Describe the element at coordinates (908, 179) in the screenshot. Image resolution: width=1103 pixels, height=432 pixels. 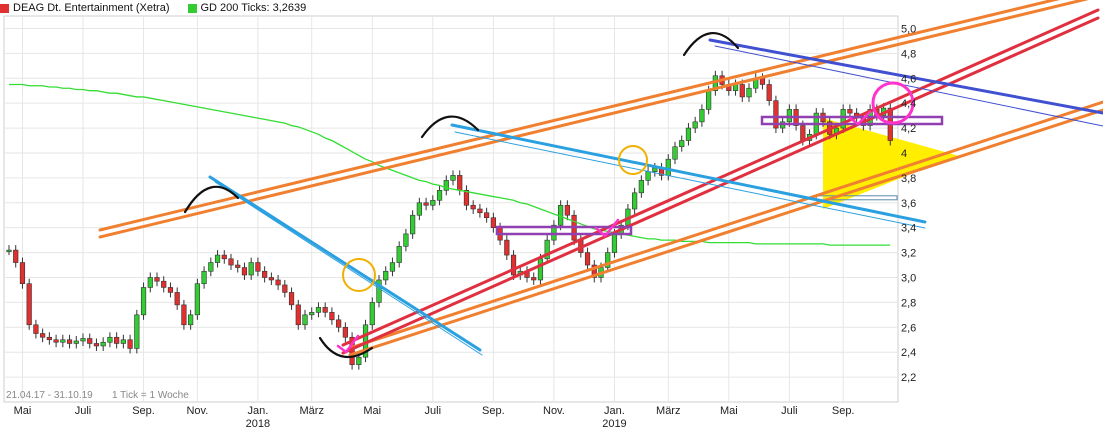
I see `y-tick-label: 3,8` at that location.